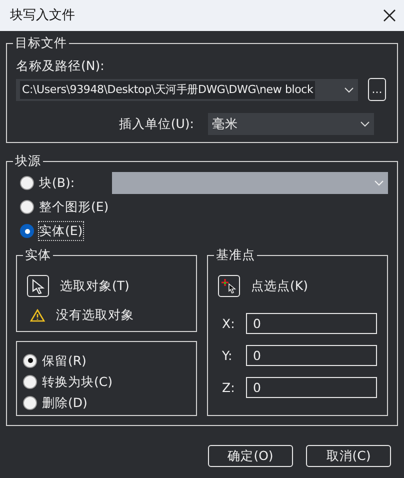  Describe the element at coordinates (38, 286) in the screenshot. I see `select-objects-button` at that location.